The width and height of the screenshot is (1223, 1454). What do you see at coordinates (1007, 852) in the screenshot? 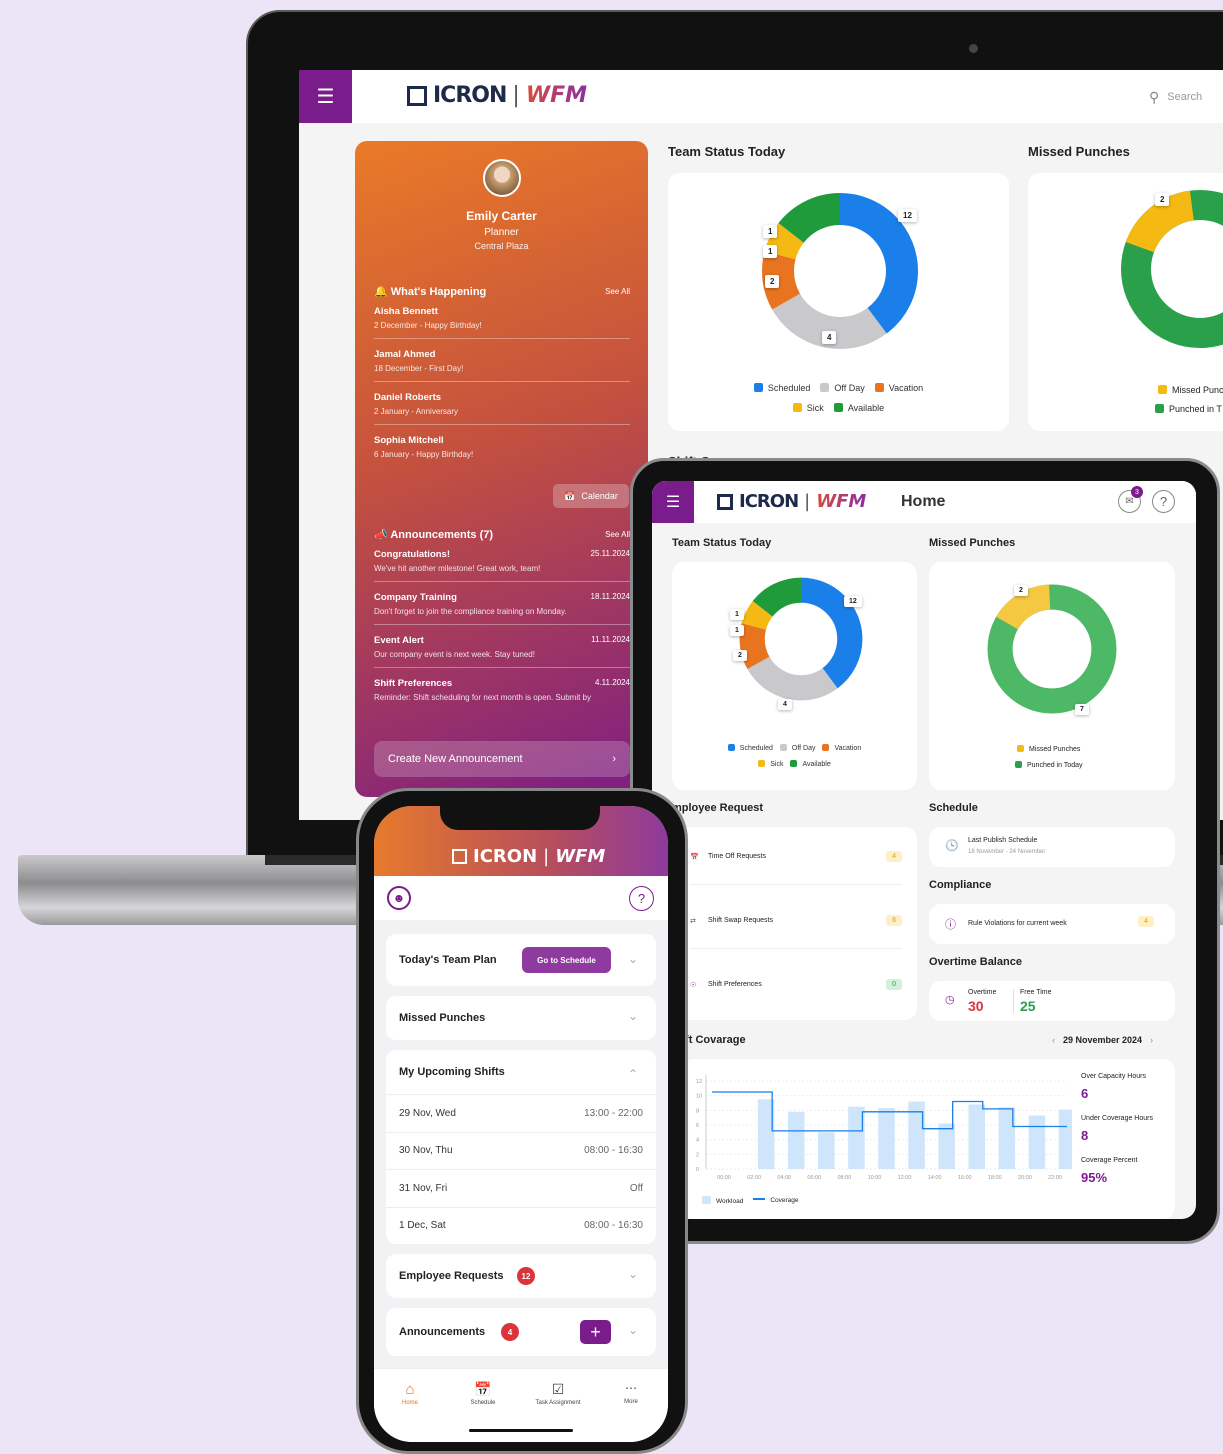
I see `last-publish-range: 18 November - 24 November` at bounding box center [1007, 852].